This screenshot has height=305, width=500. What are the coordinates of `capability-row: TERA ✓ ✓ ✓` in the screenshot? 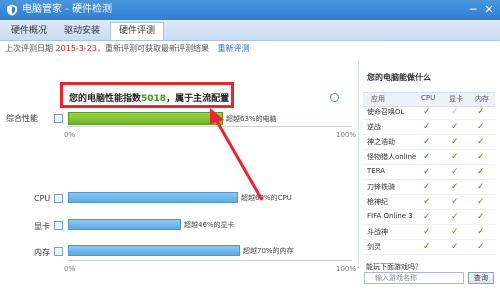 It's located at (429, 173).